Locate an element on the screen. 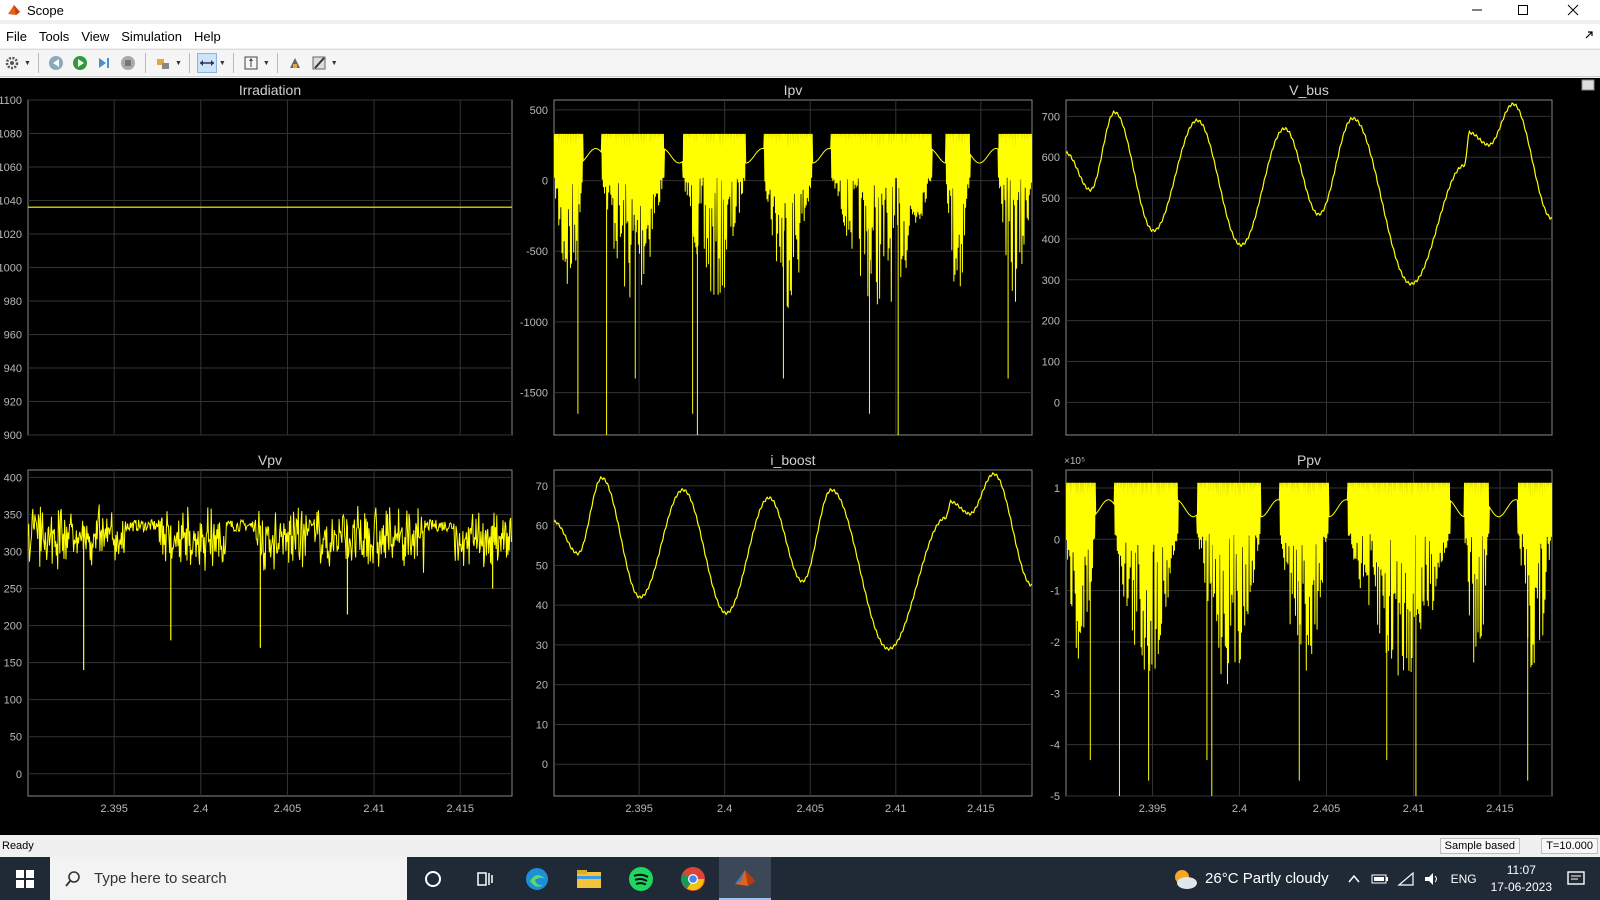  system-tray: 26°C Partly cloudy ENG 11:07 17-06-2023 is located at coordinates (1385, 878).